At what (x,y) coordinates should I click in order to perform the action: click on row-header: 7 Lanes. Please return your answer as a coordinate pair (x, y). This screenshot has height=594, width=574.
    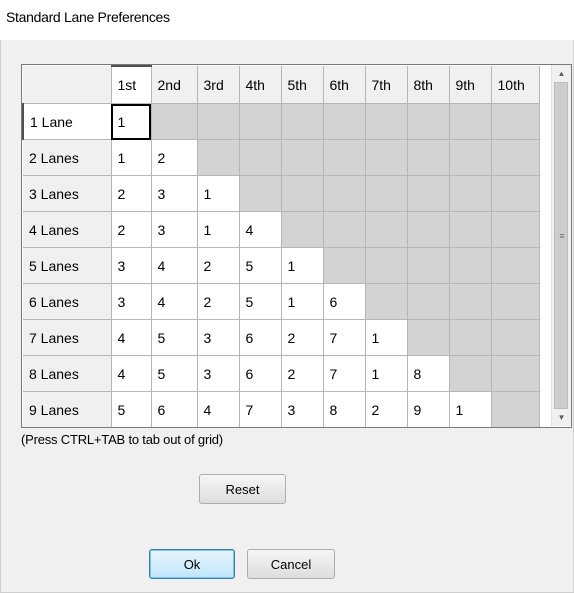
    Looking at the image, I should click on (67, 337).